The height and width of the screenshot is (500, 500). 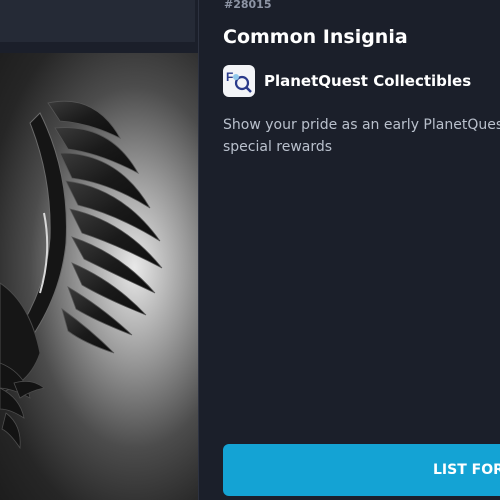 I want to click on top-bar, so click(x=97, y=21).